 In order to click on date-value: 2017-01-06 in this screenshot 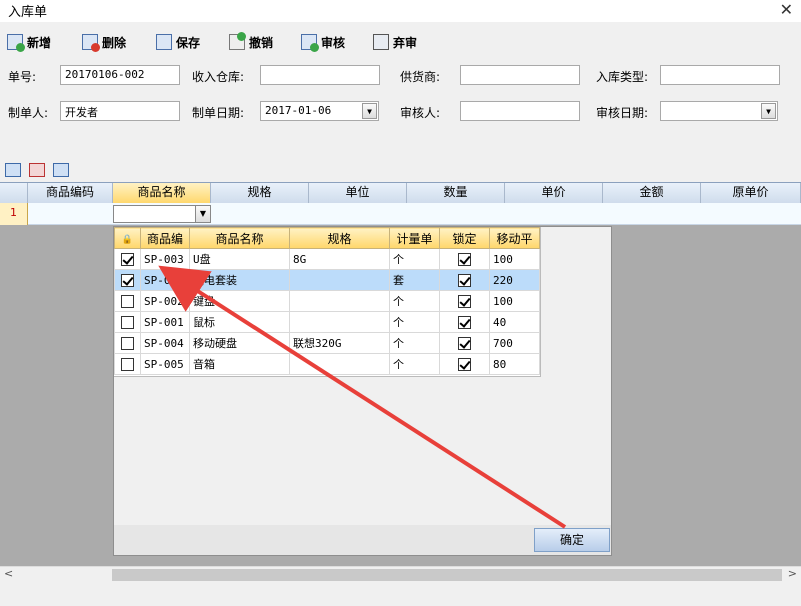, I will do `click(298, 110)`.